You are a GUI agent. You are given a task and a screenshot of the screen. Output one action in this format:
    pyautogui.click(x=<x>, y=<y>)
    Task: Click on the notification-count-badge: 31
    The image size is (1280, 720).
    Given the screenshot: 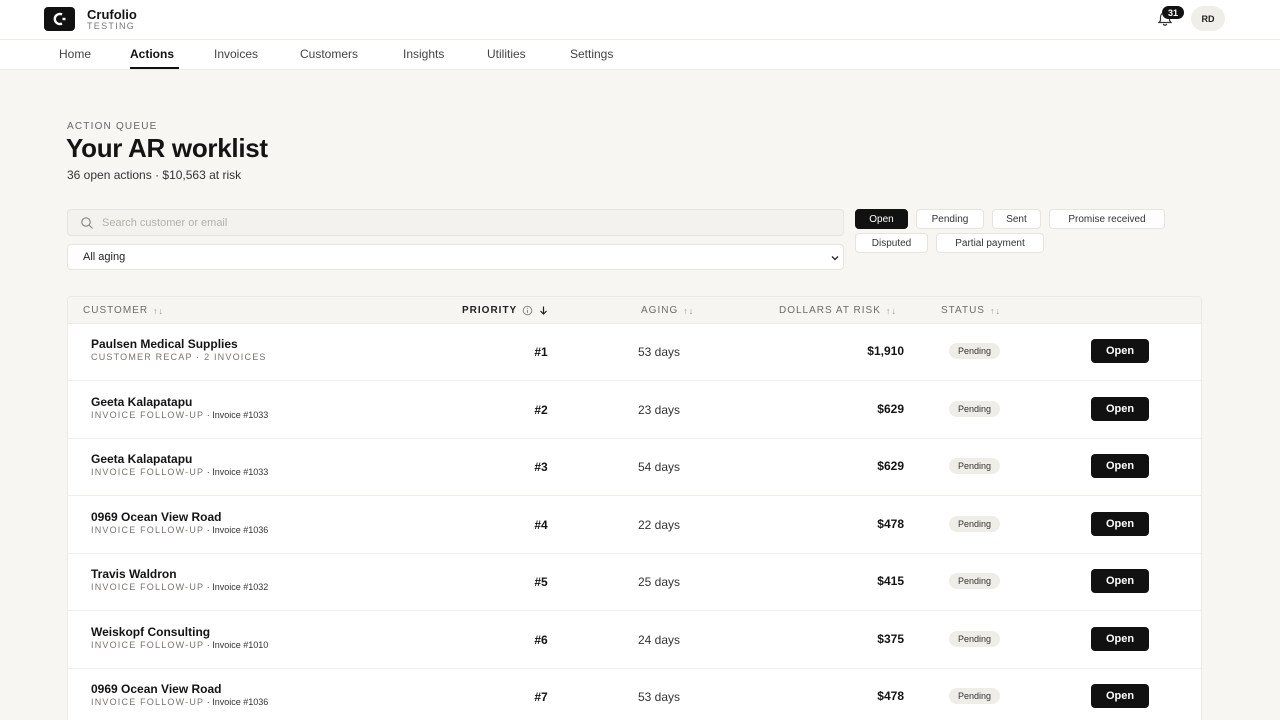 What is the action you would take?
    pyautogui.click(x=1173, y=12)
    